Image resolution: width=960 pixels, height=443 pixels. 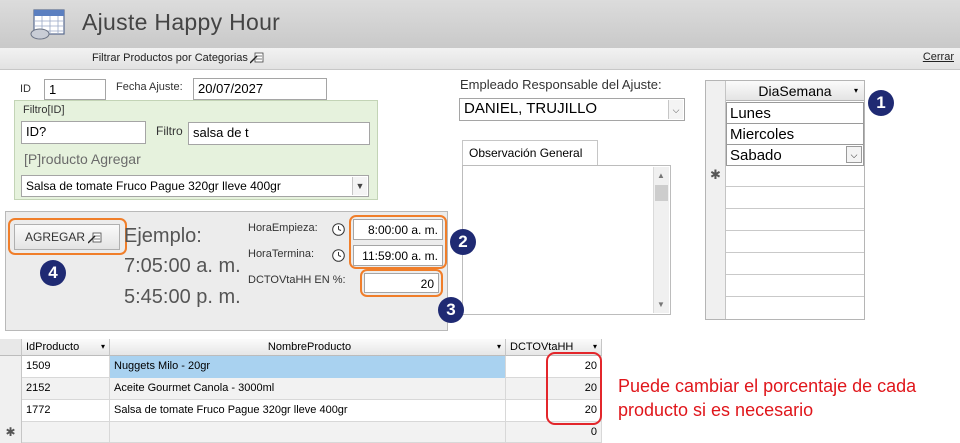 What do you see at coordinates (554, 432) in the screenshot?
I see `cell-dctovtahh-new: 0` at bounding box center [554, 432].